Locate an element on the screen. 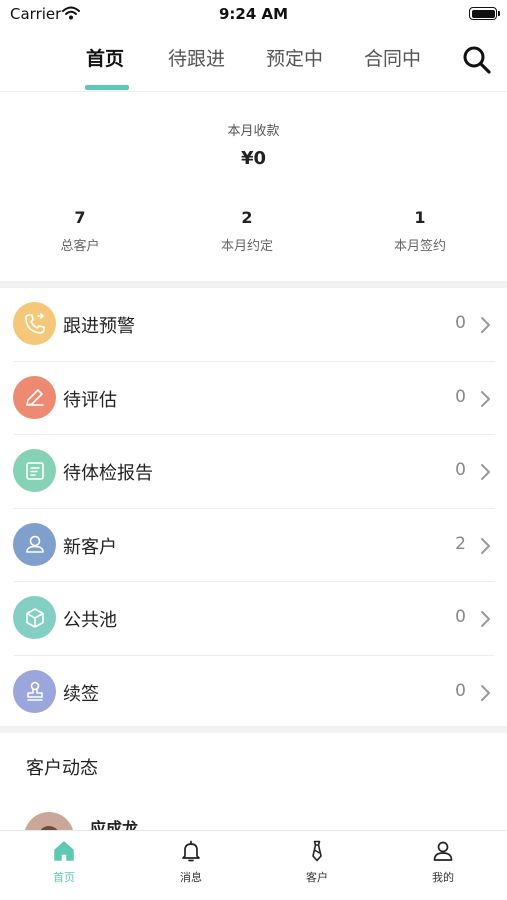 The width and height of the screenshot is (507, 900). tab-reserved: 预定中 is located at coordinates (294, 57).